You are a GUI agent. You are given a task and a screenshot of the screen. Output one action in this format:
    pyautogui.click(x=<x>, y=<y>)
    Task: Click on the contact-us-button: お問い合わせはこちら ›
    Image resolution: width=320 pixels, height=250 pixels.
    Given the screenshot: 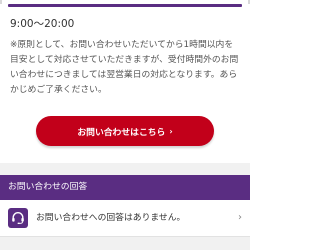 What is the action you would take?
    pyautogui.click(x=125, y=131)
    